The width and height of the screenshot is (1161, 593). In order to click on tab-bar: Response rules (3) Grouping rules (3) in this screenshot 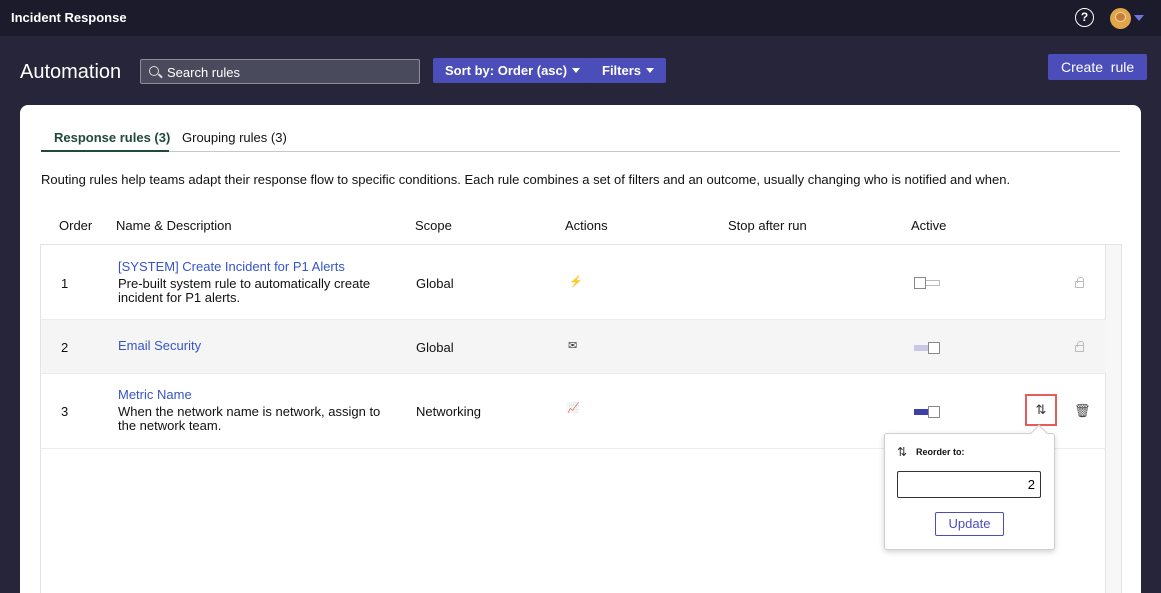, I will do `click(580, 140)`.